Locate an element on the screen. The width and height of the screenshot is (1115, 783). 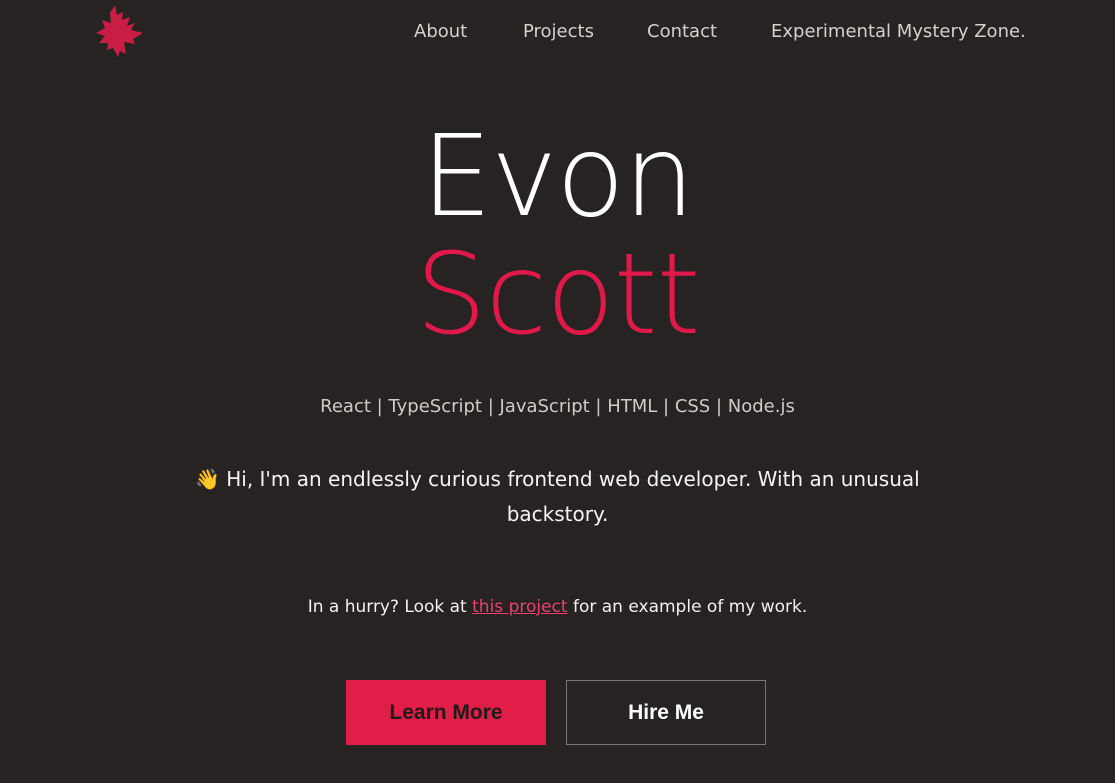
nav-link-projects: Projects is located at coordinates (558, 32).